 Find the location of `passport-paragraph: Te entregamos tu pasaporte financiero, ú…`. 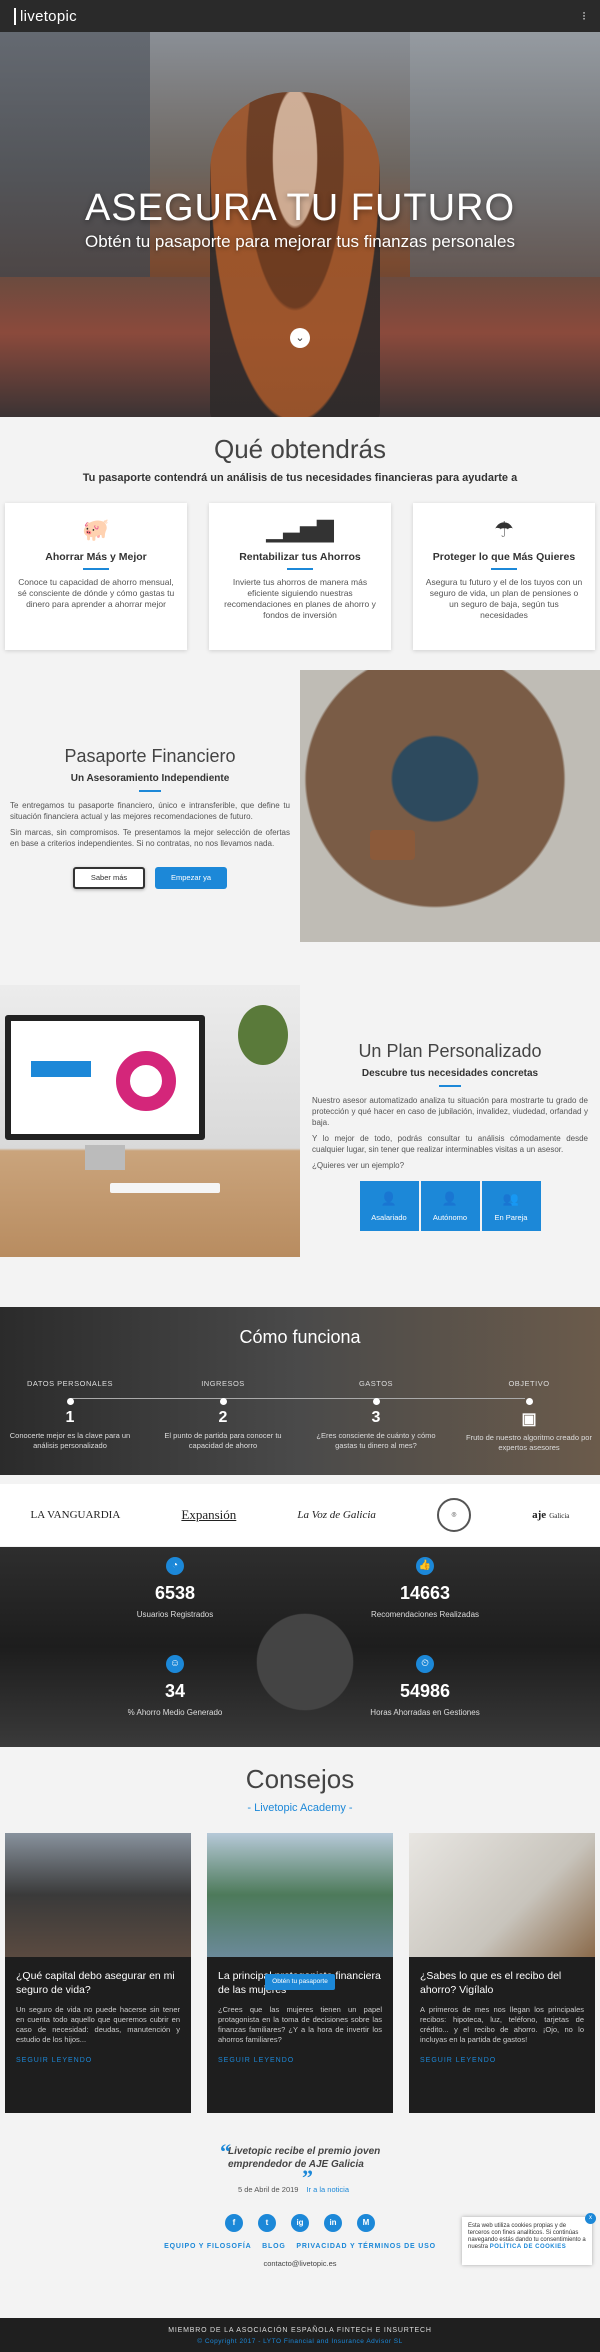

passport-paragraph: Te entregamos tu pasaporte financiero, ú… is located at coordinates (150, 811).